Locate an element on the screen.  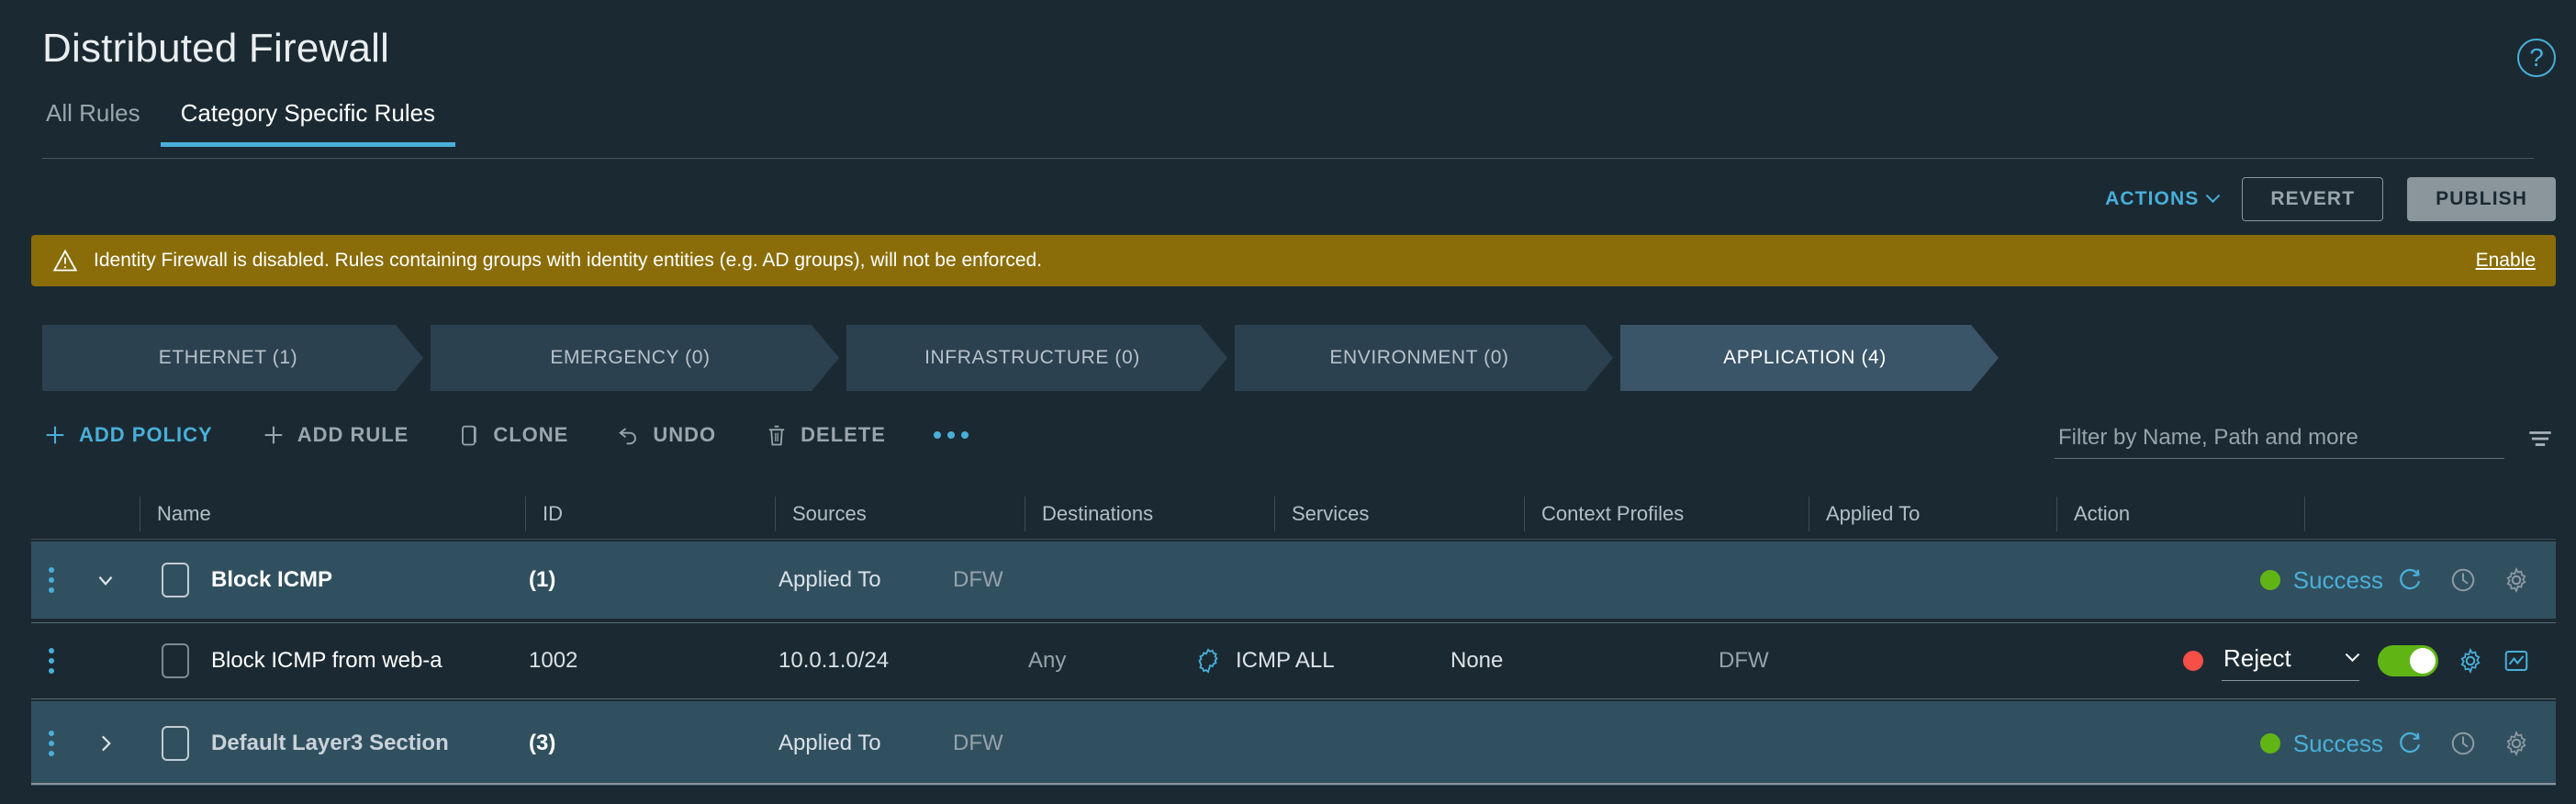
category-infrastructure: INFRASTRUCTURE (0) is located at coordinates (1036, 358).